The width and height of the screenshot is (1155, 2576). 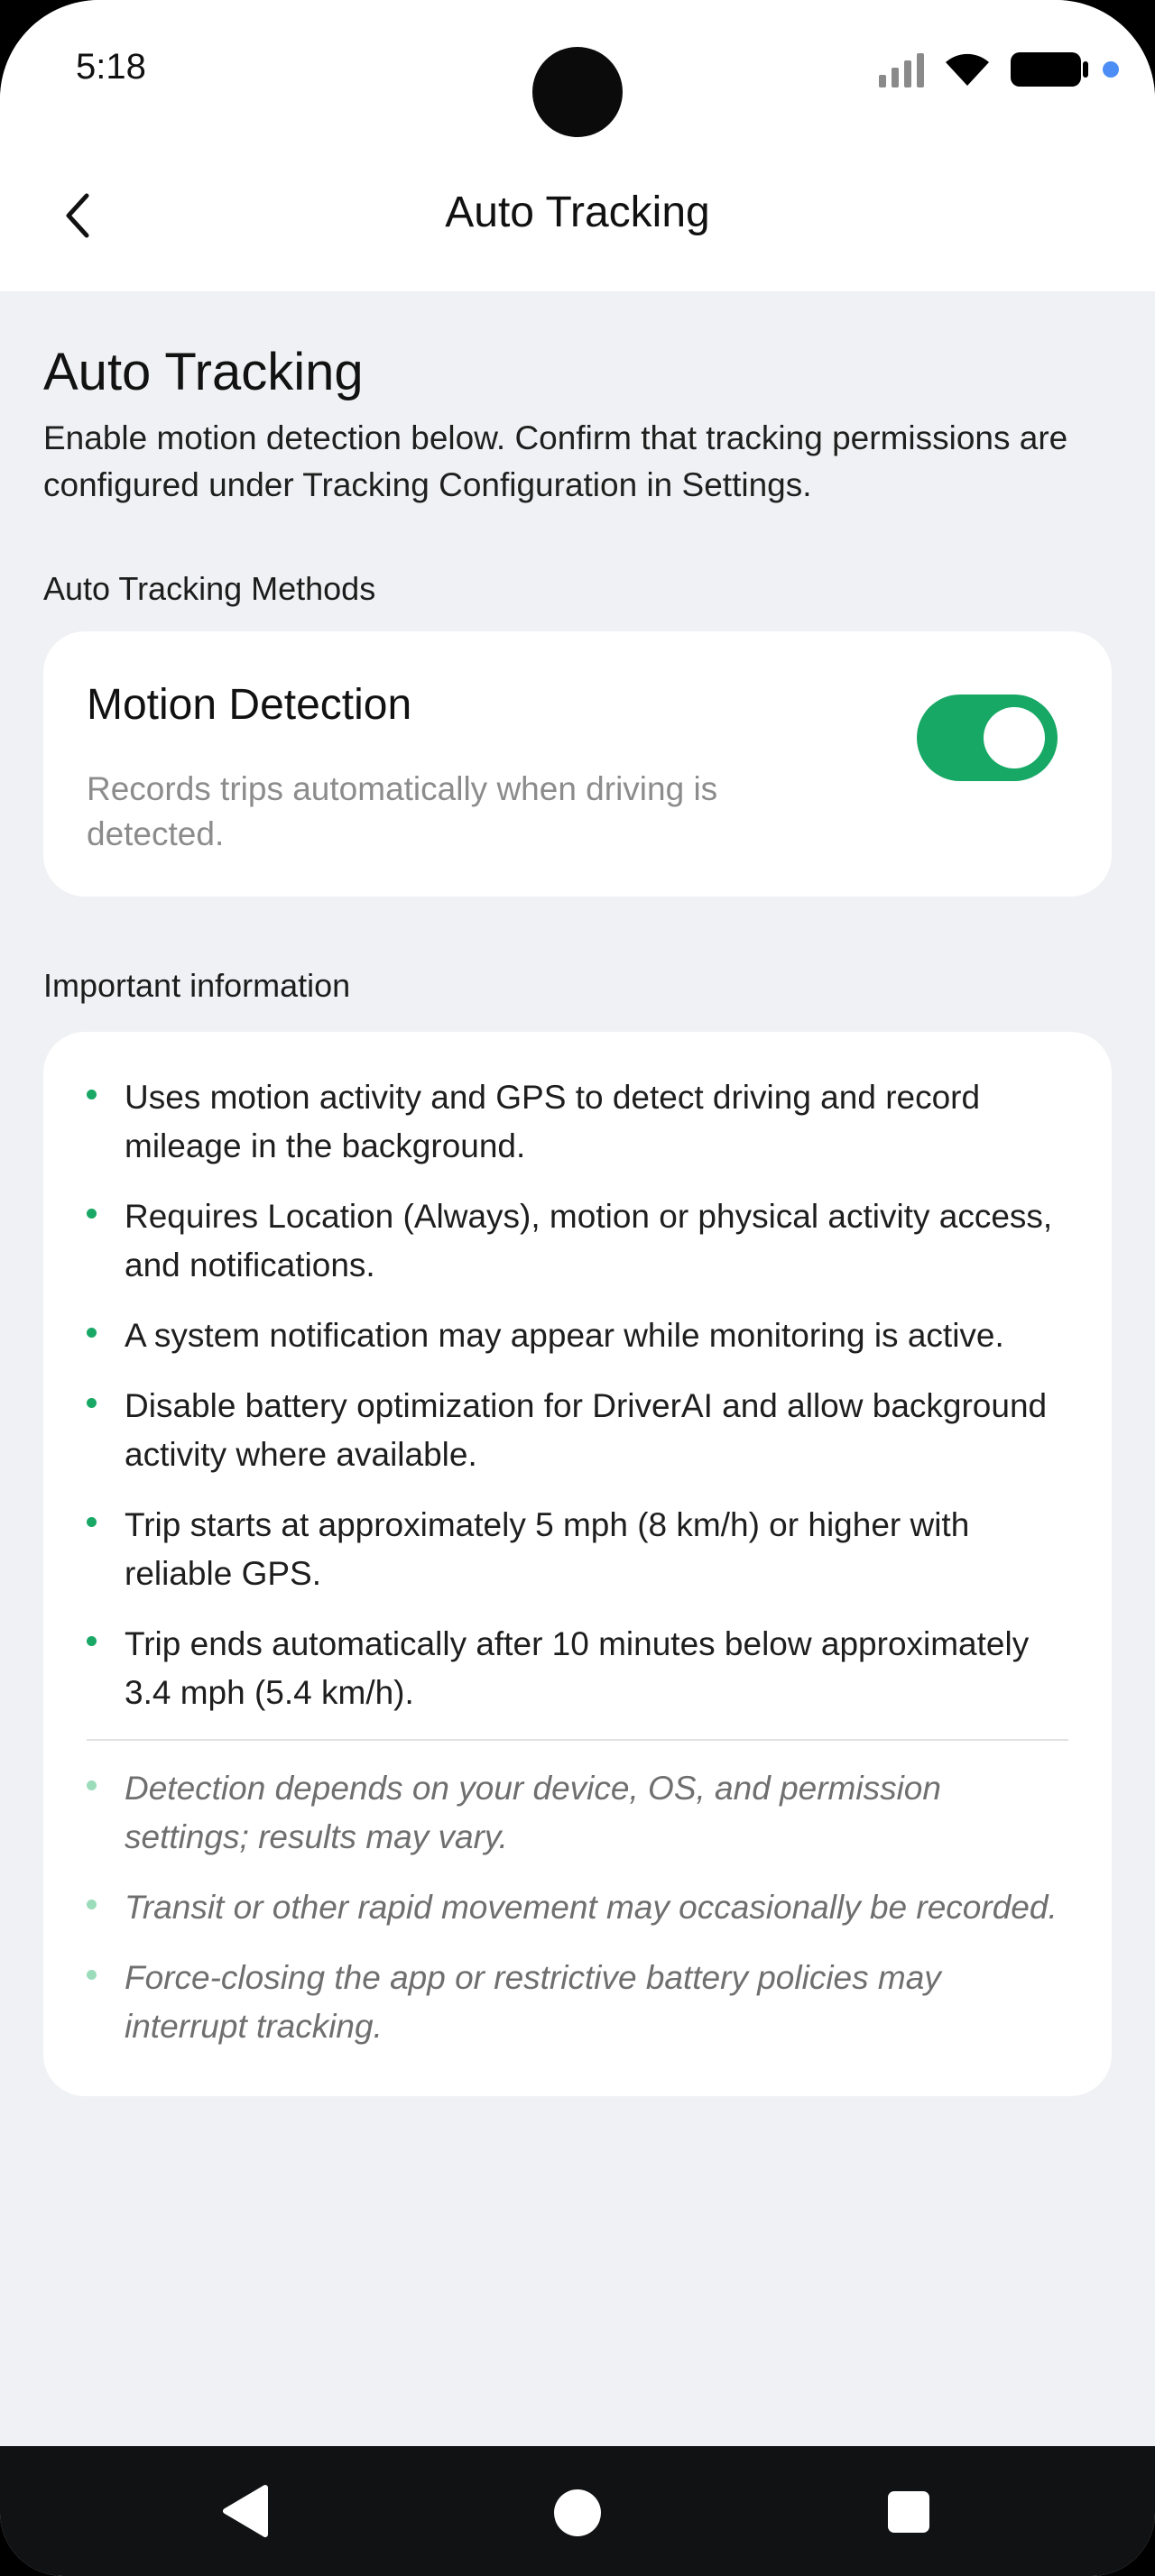 I want to click on header-title: Auto Tracking, so click(x=577, y=212).